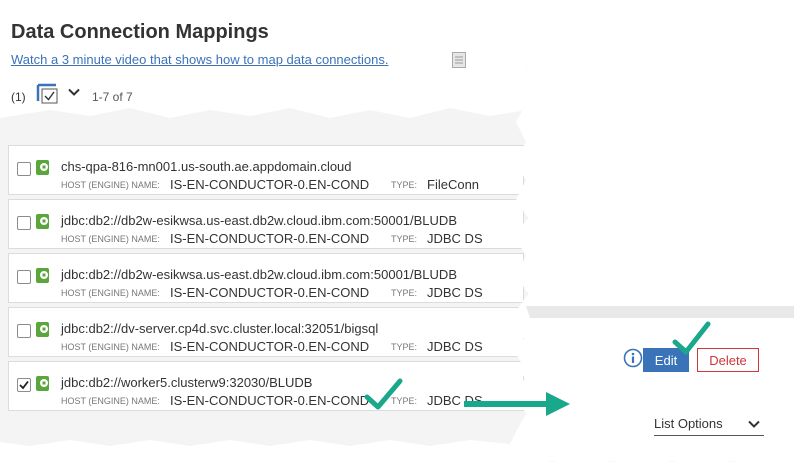 The width and height of the screenshot is (794, 466). Describe the element at coordinates (517, 404) in the screenshot. I see `annotation-arrow-icon` at that location.